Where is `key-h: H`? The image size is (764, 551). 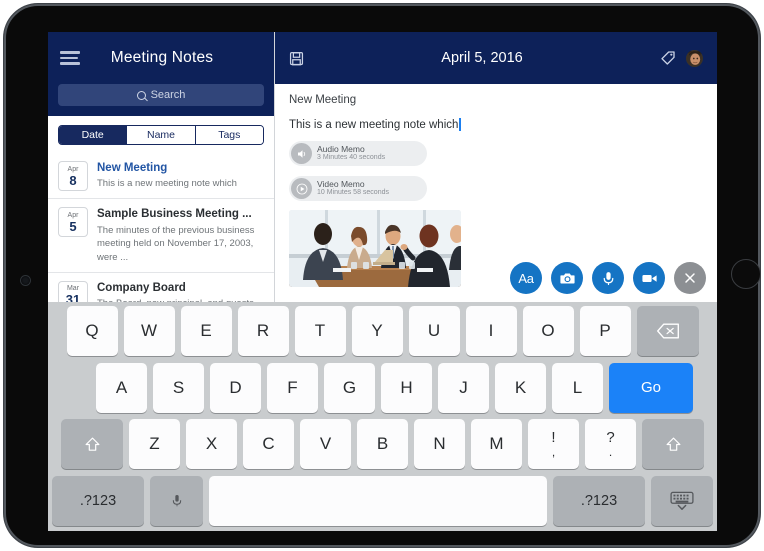
key-h: H is located at coordinates (406, 387).